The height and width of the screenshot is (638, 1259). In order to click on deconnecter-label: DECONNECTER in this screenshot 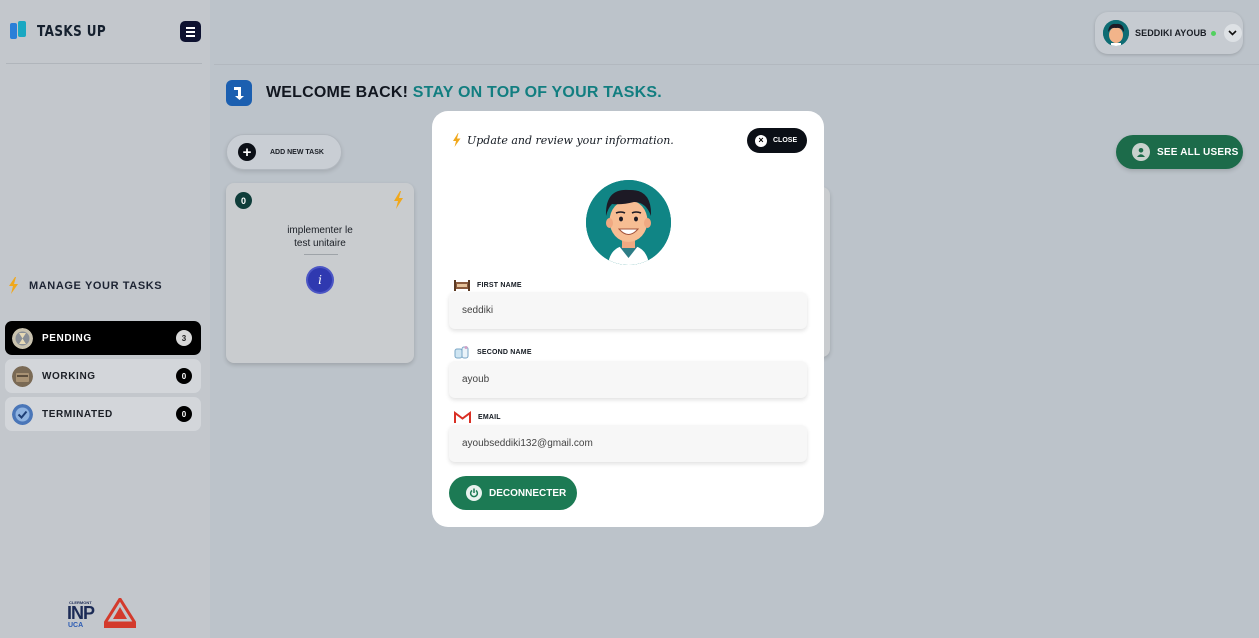, I will do `click(528, 493)`.